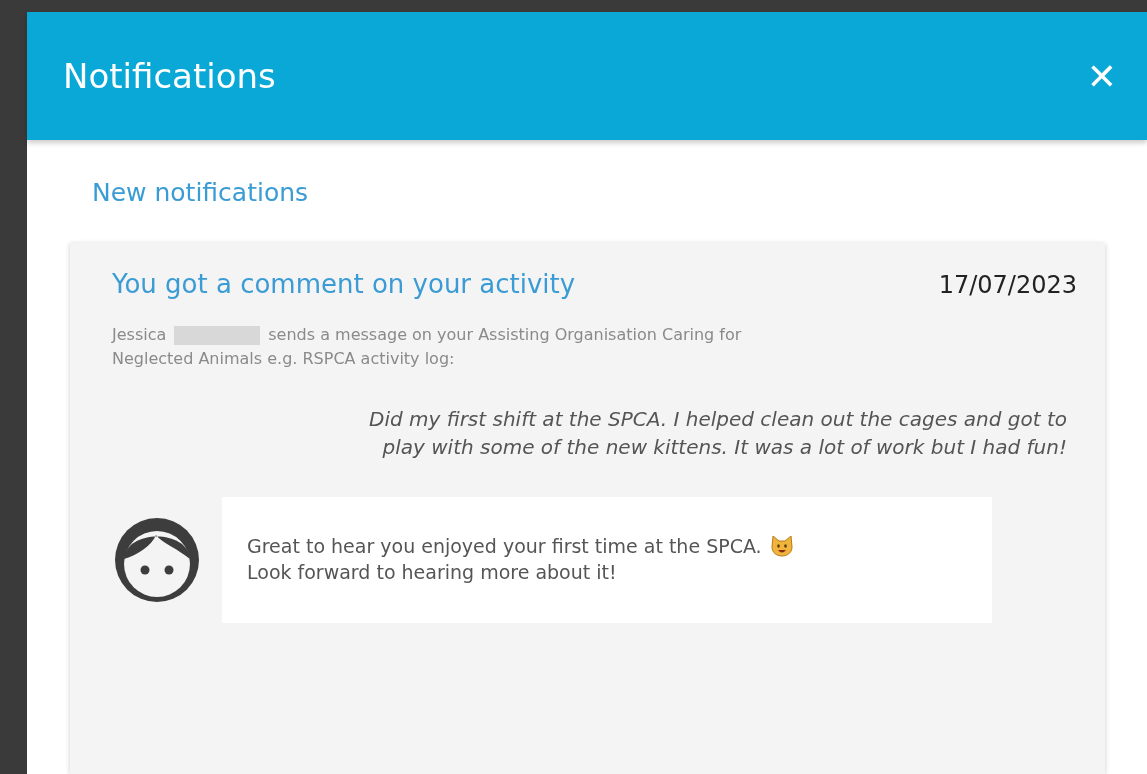 This screenshot has height=774, width=1147. I want to click on notification-title: You got a comment on your activity, so click(344, 284).